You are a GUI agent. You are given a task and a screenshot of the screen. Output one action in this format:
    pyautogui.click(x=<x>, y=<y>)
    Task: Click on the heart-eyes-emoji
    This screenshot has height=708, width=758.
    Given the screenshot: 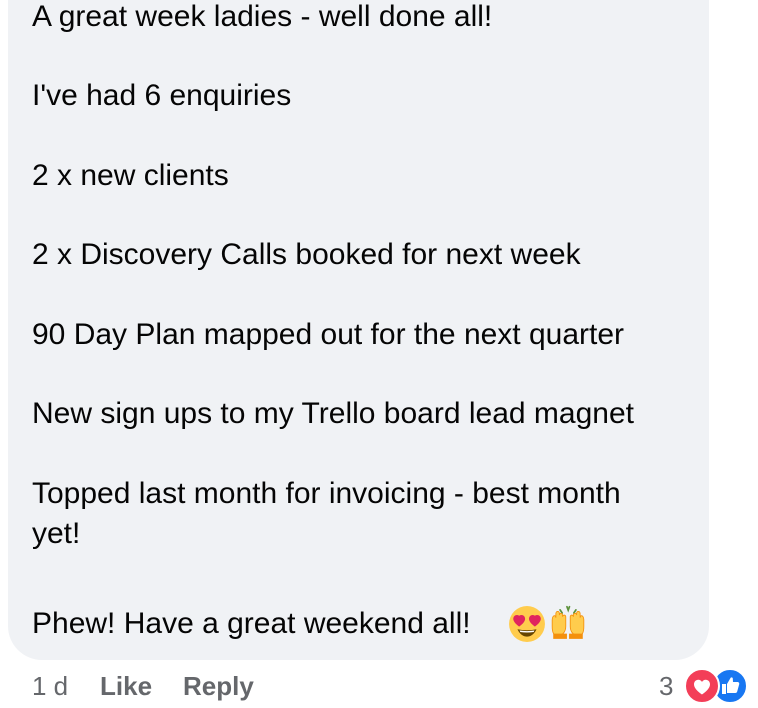 What is the action you would take?
    pyautogui.click(x=527, y=624)
    